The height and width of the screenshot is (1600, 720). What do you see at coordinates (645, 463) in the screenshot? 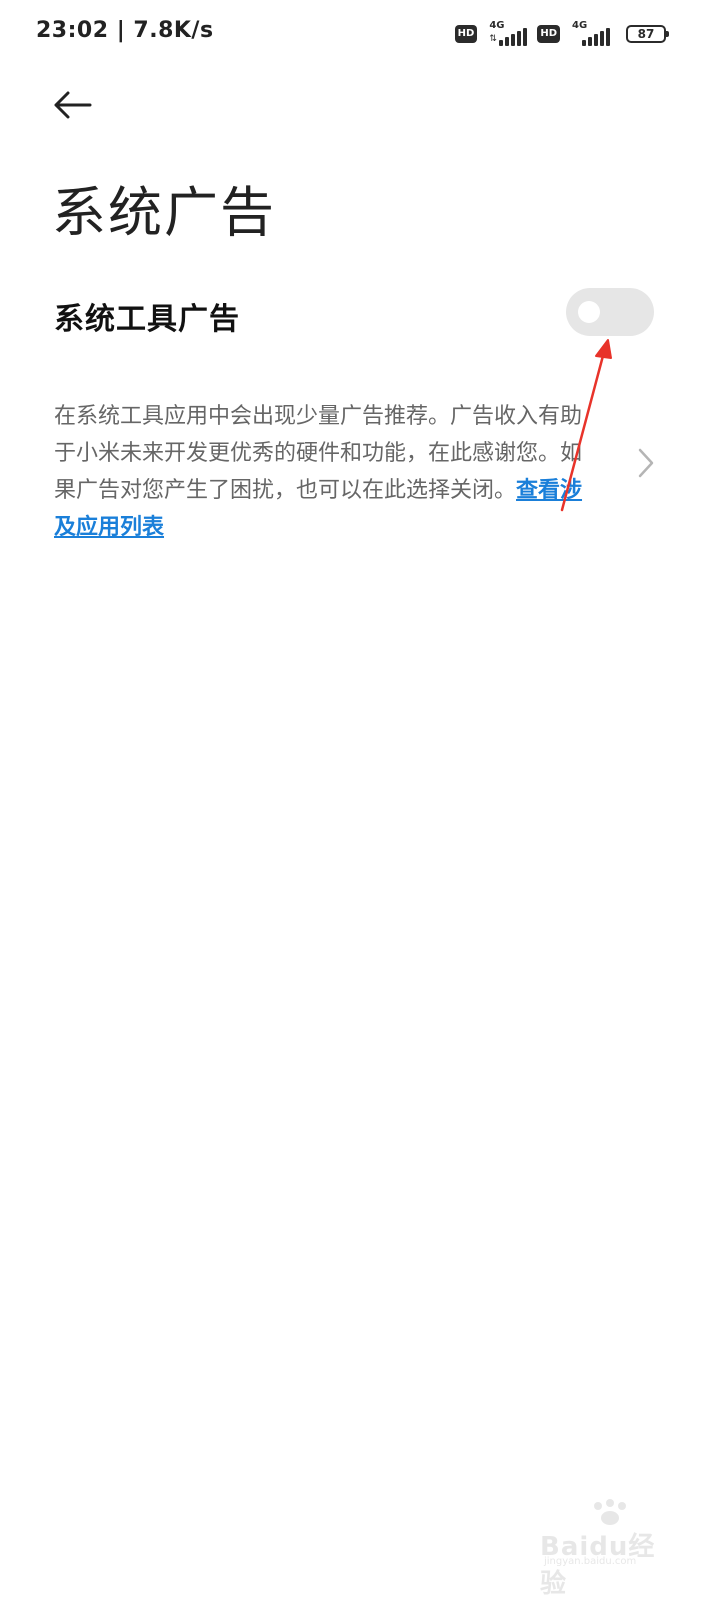
I see `chevron-right-icon` at bounding box center [645, 463].